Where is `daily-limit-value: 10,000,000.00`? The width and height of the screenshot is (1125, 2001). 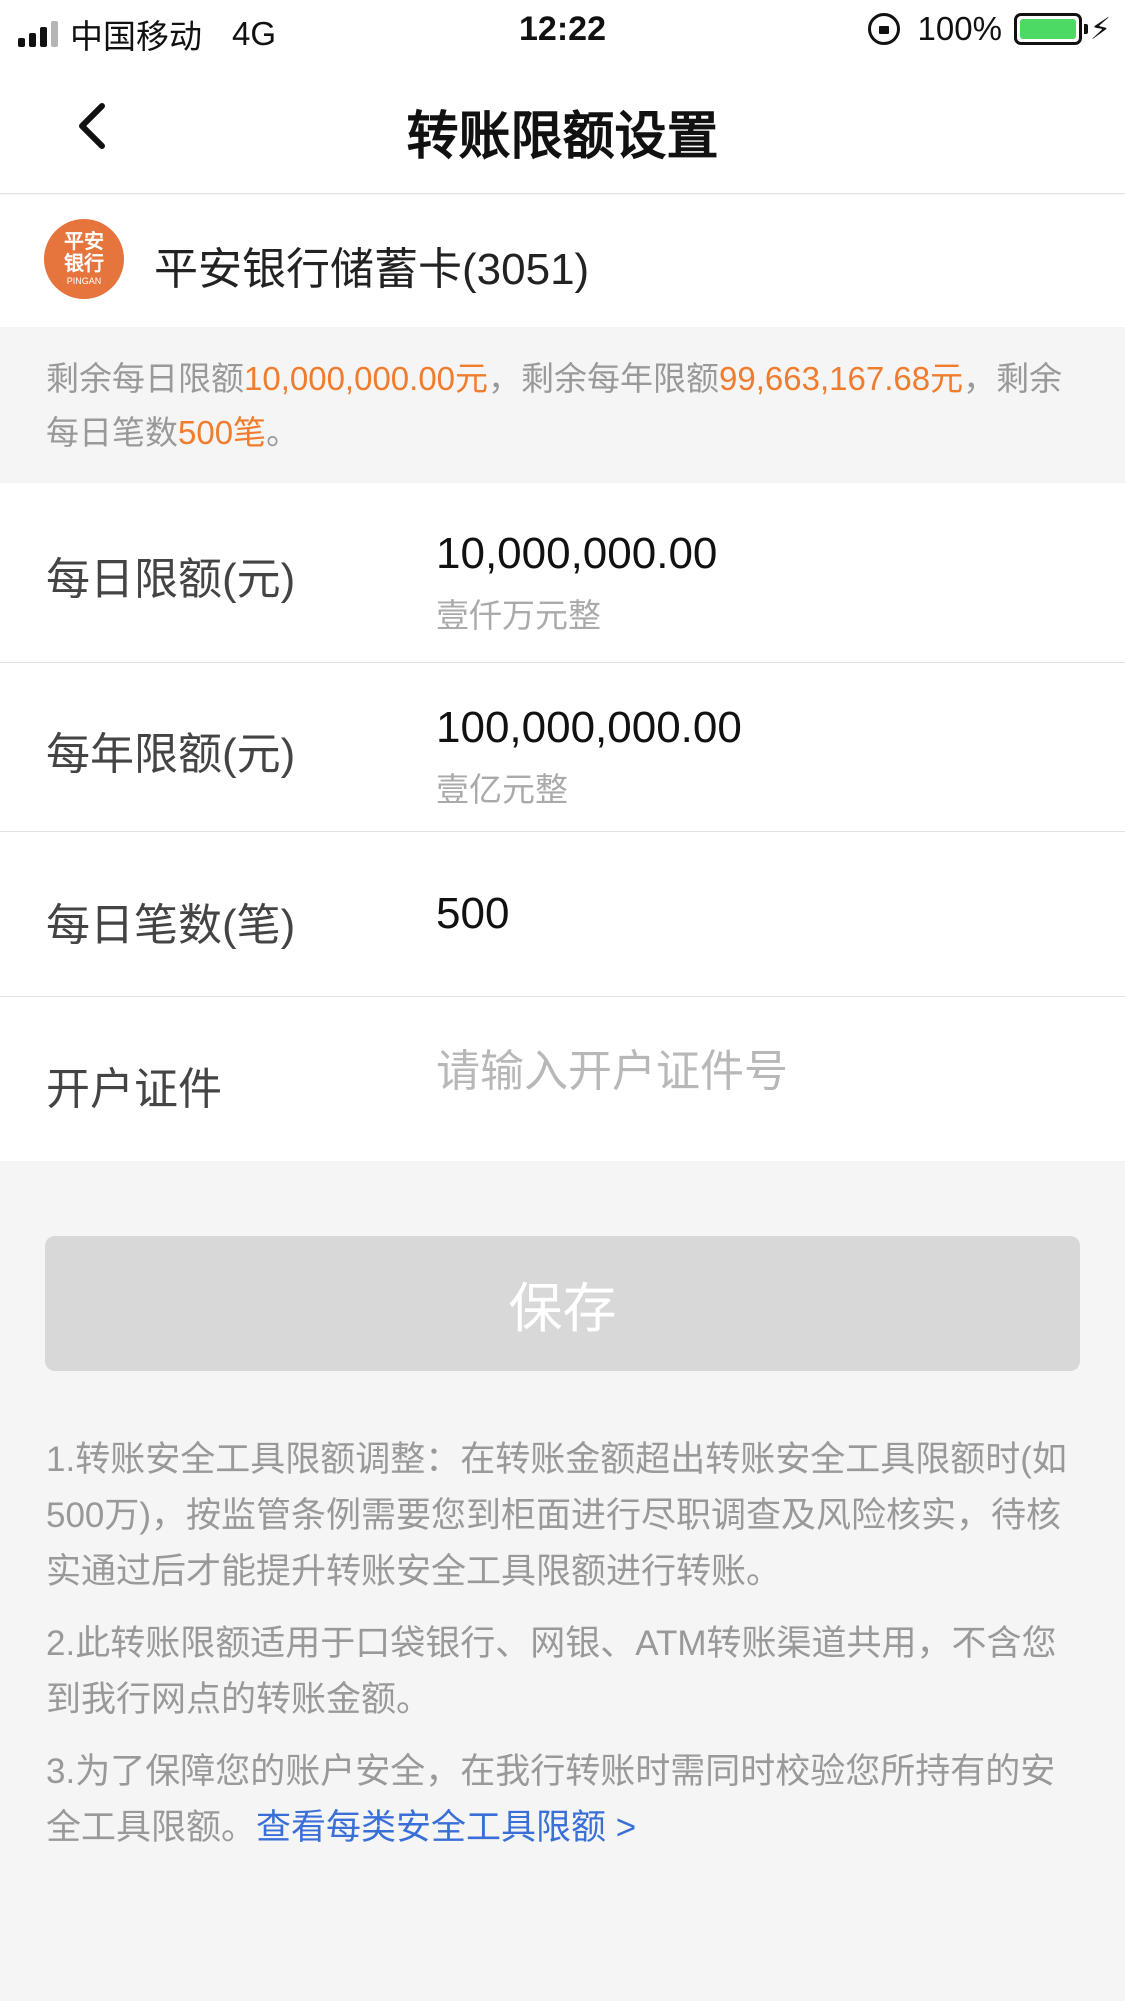 daily-limit-value: 10,000,000.00 is located at coordinates (576, 554).